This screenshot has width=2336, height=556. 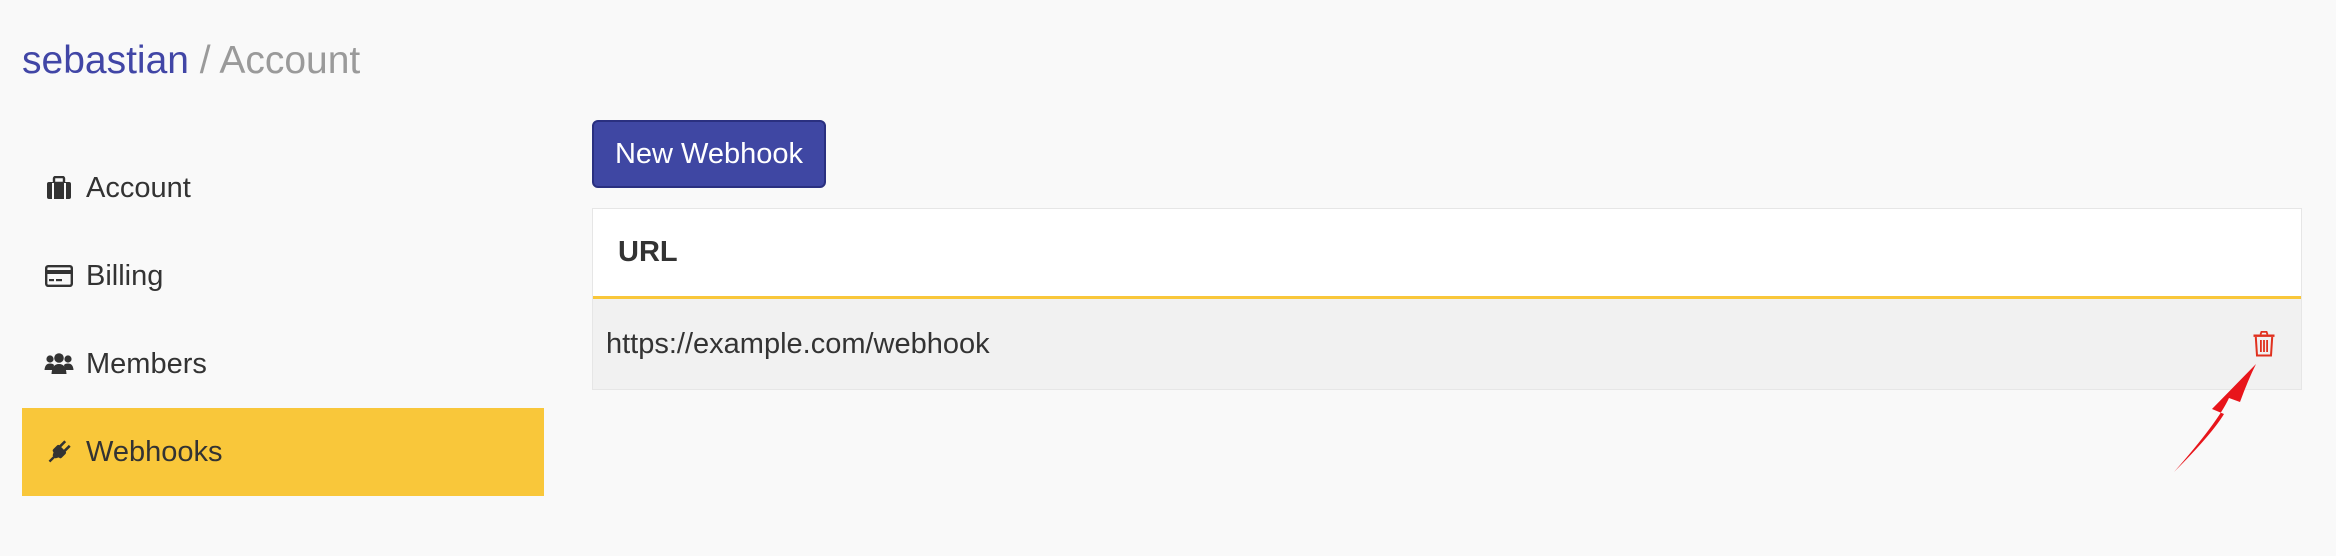 I want to click on url-column-header: URL, so click(x=648, y=252).